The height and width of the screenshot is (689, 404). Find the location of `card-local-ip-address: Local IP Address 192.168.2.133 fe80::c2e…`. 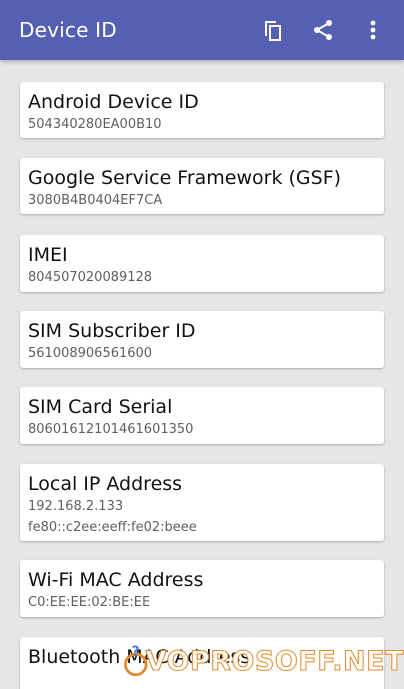

card-local-ip-address: Local IP Address 192.168.2.133 fe80::c2e… is located at coordinates (202, 502).